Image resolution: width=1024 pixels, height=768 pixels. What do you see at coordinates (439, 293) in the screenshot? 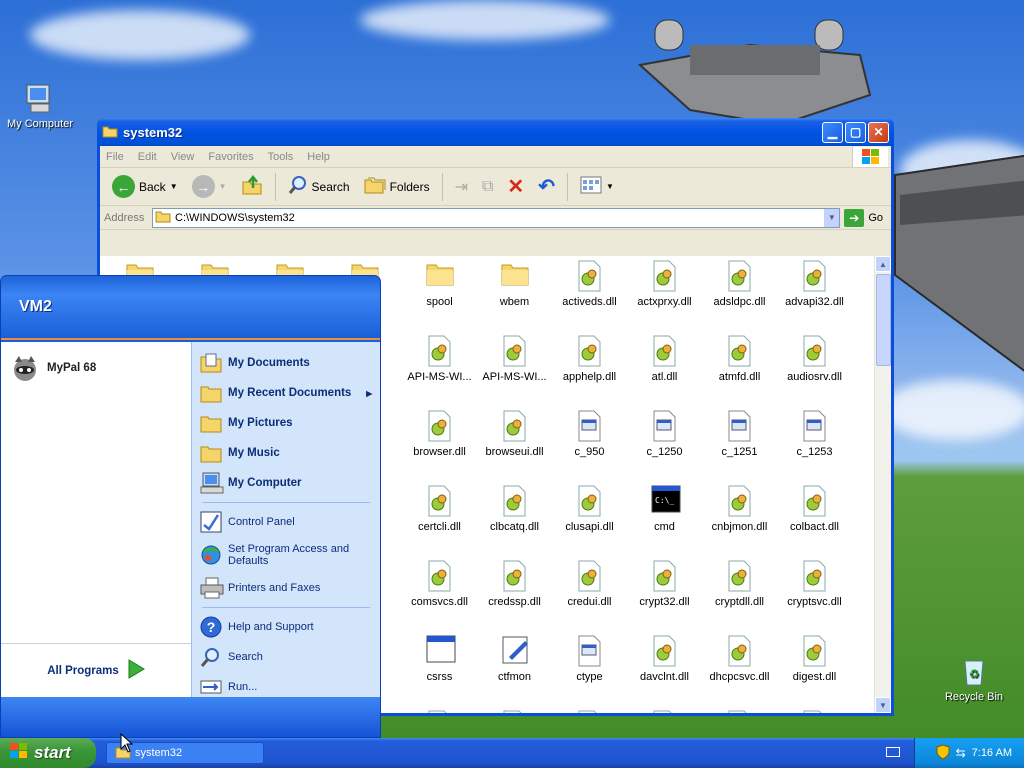
I see `file-item: spool` at bounding box center [439, 293].